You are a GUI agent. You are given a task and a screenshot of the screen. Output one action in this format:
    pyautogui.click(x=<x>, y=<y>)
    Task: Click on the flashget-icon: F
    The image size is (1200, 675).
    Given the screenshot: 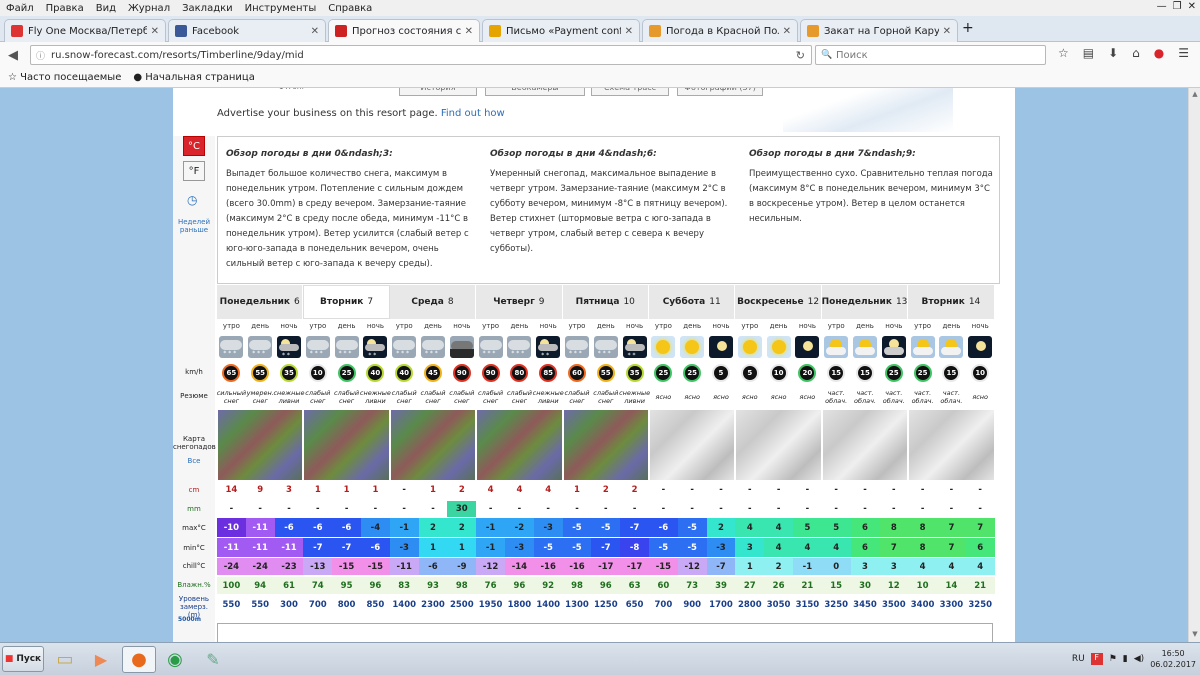 What is the action you would take?
    pyautogui.click(x=1096, y=659)
    